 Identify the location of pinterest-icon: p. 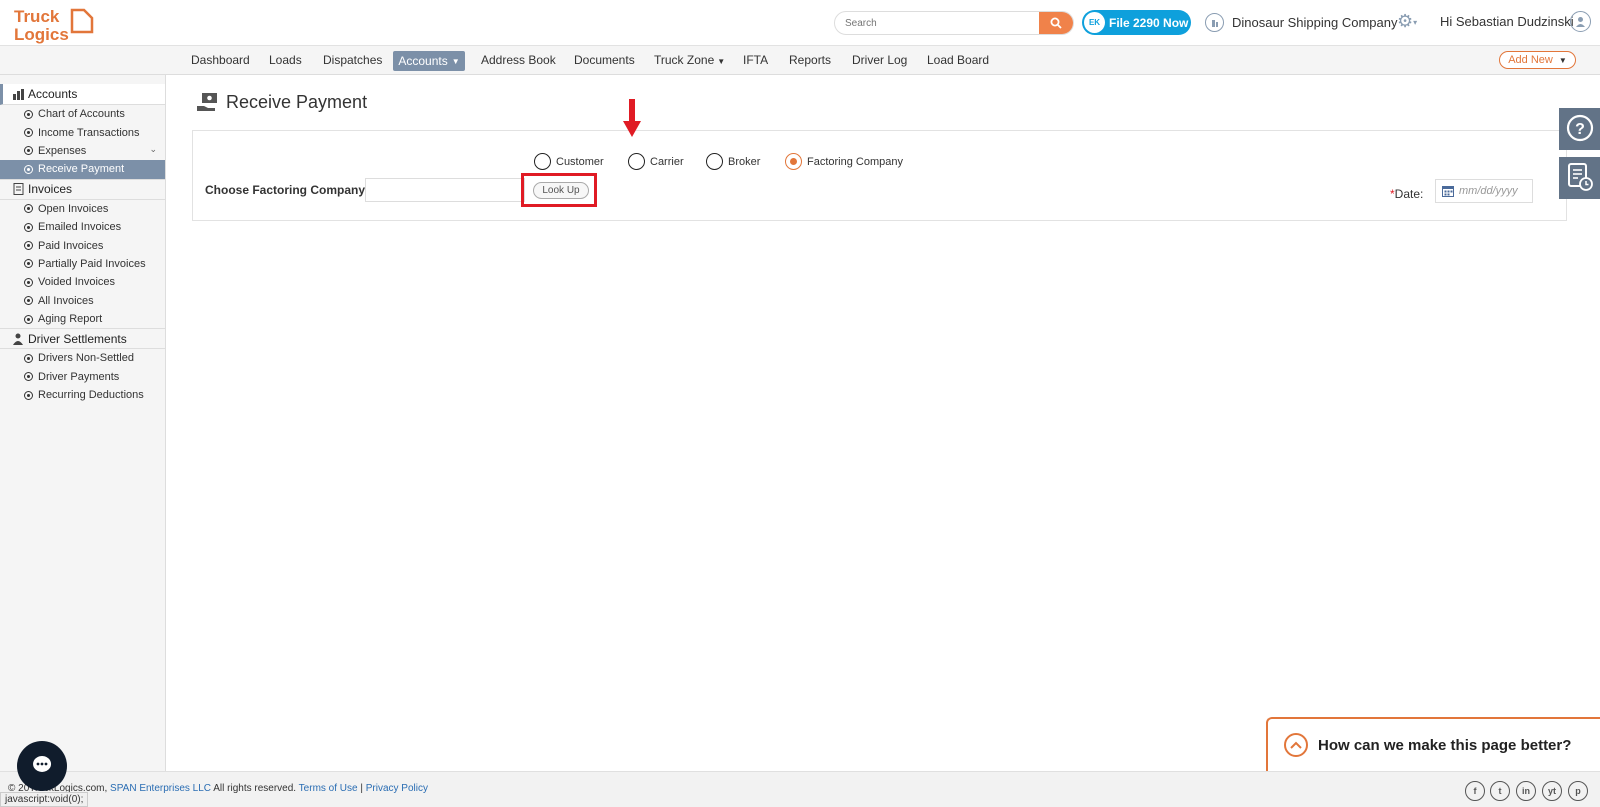
(1578, 791).